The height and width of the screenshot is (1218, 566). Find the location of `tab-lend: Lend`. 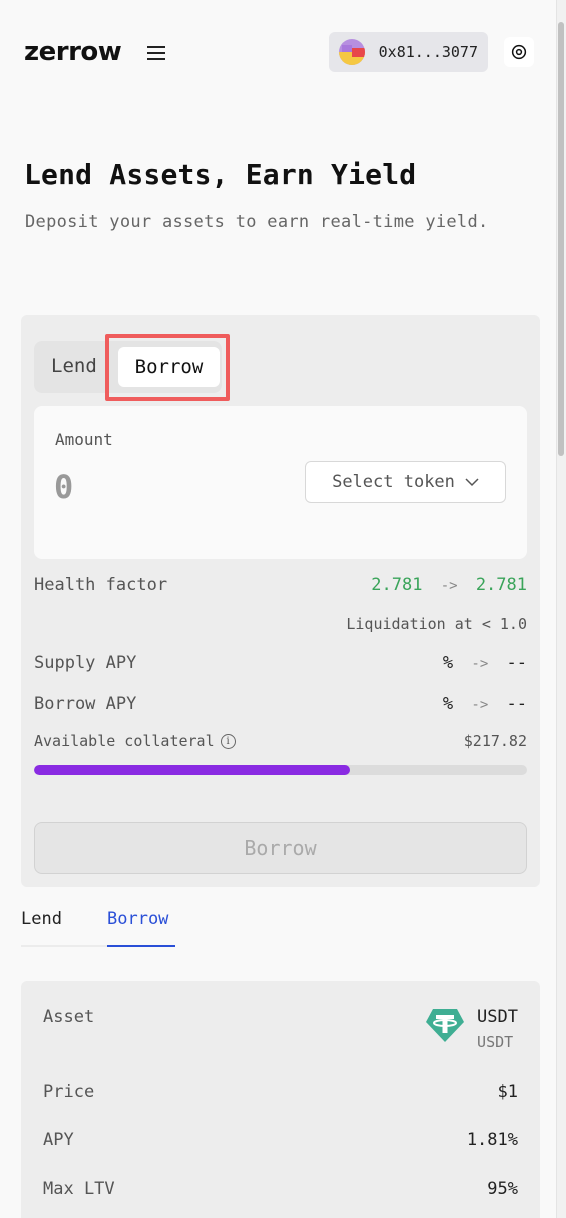

tab-lend: Lend is located at coordinates (41, 919).